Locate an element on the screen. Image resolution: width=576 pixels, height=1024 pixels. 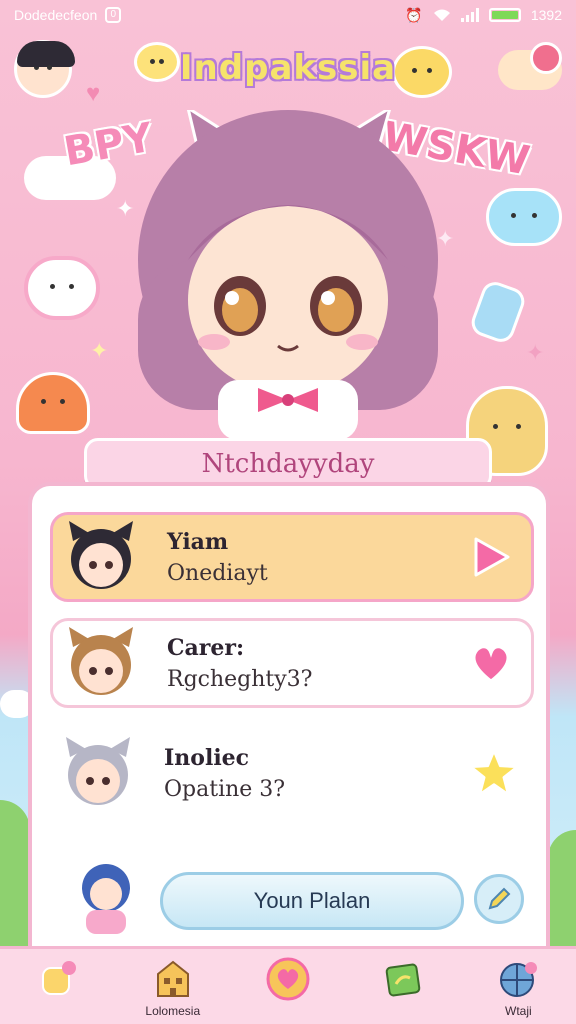
battery-icon is located at coordinates (504, 15).